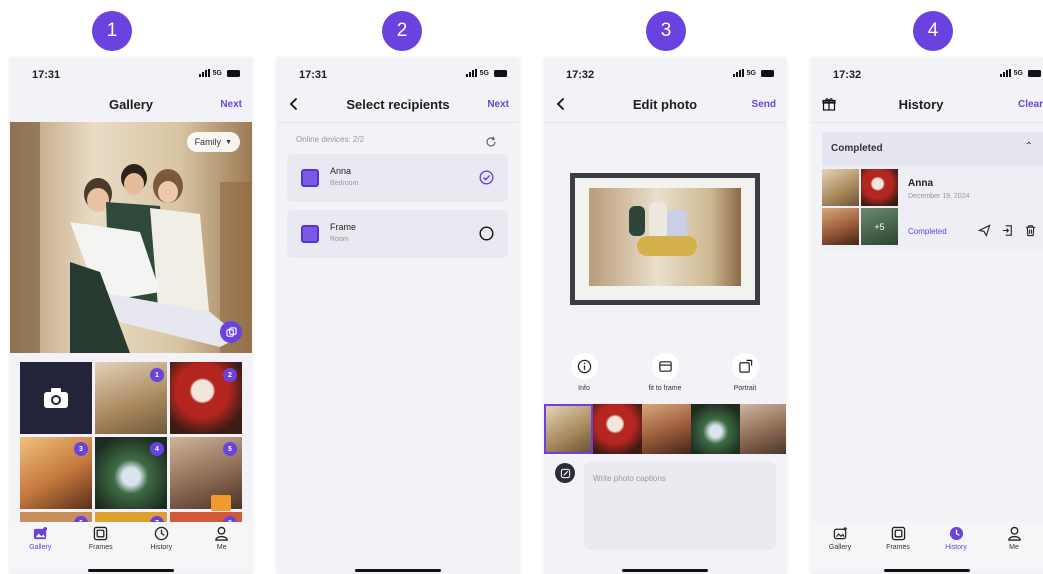  I want to click on caret-down-icon: ▼, so click(228, 142).